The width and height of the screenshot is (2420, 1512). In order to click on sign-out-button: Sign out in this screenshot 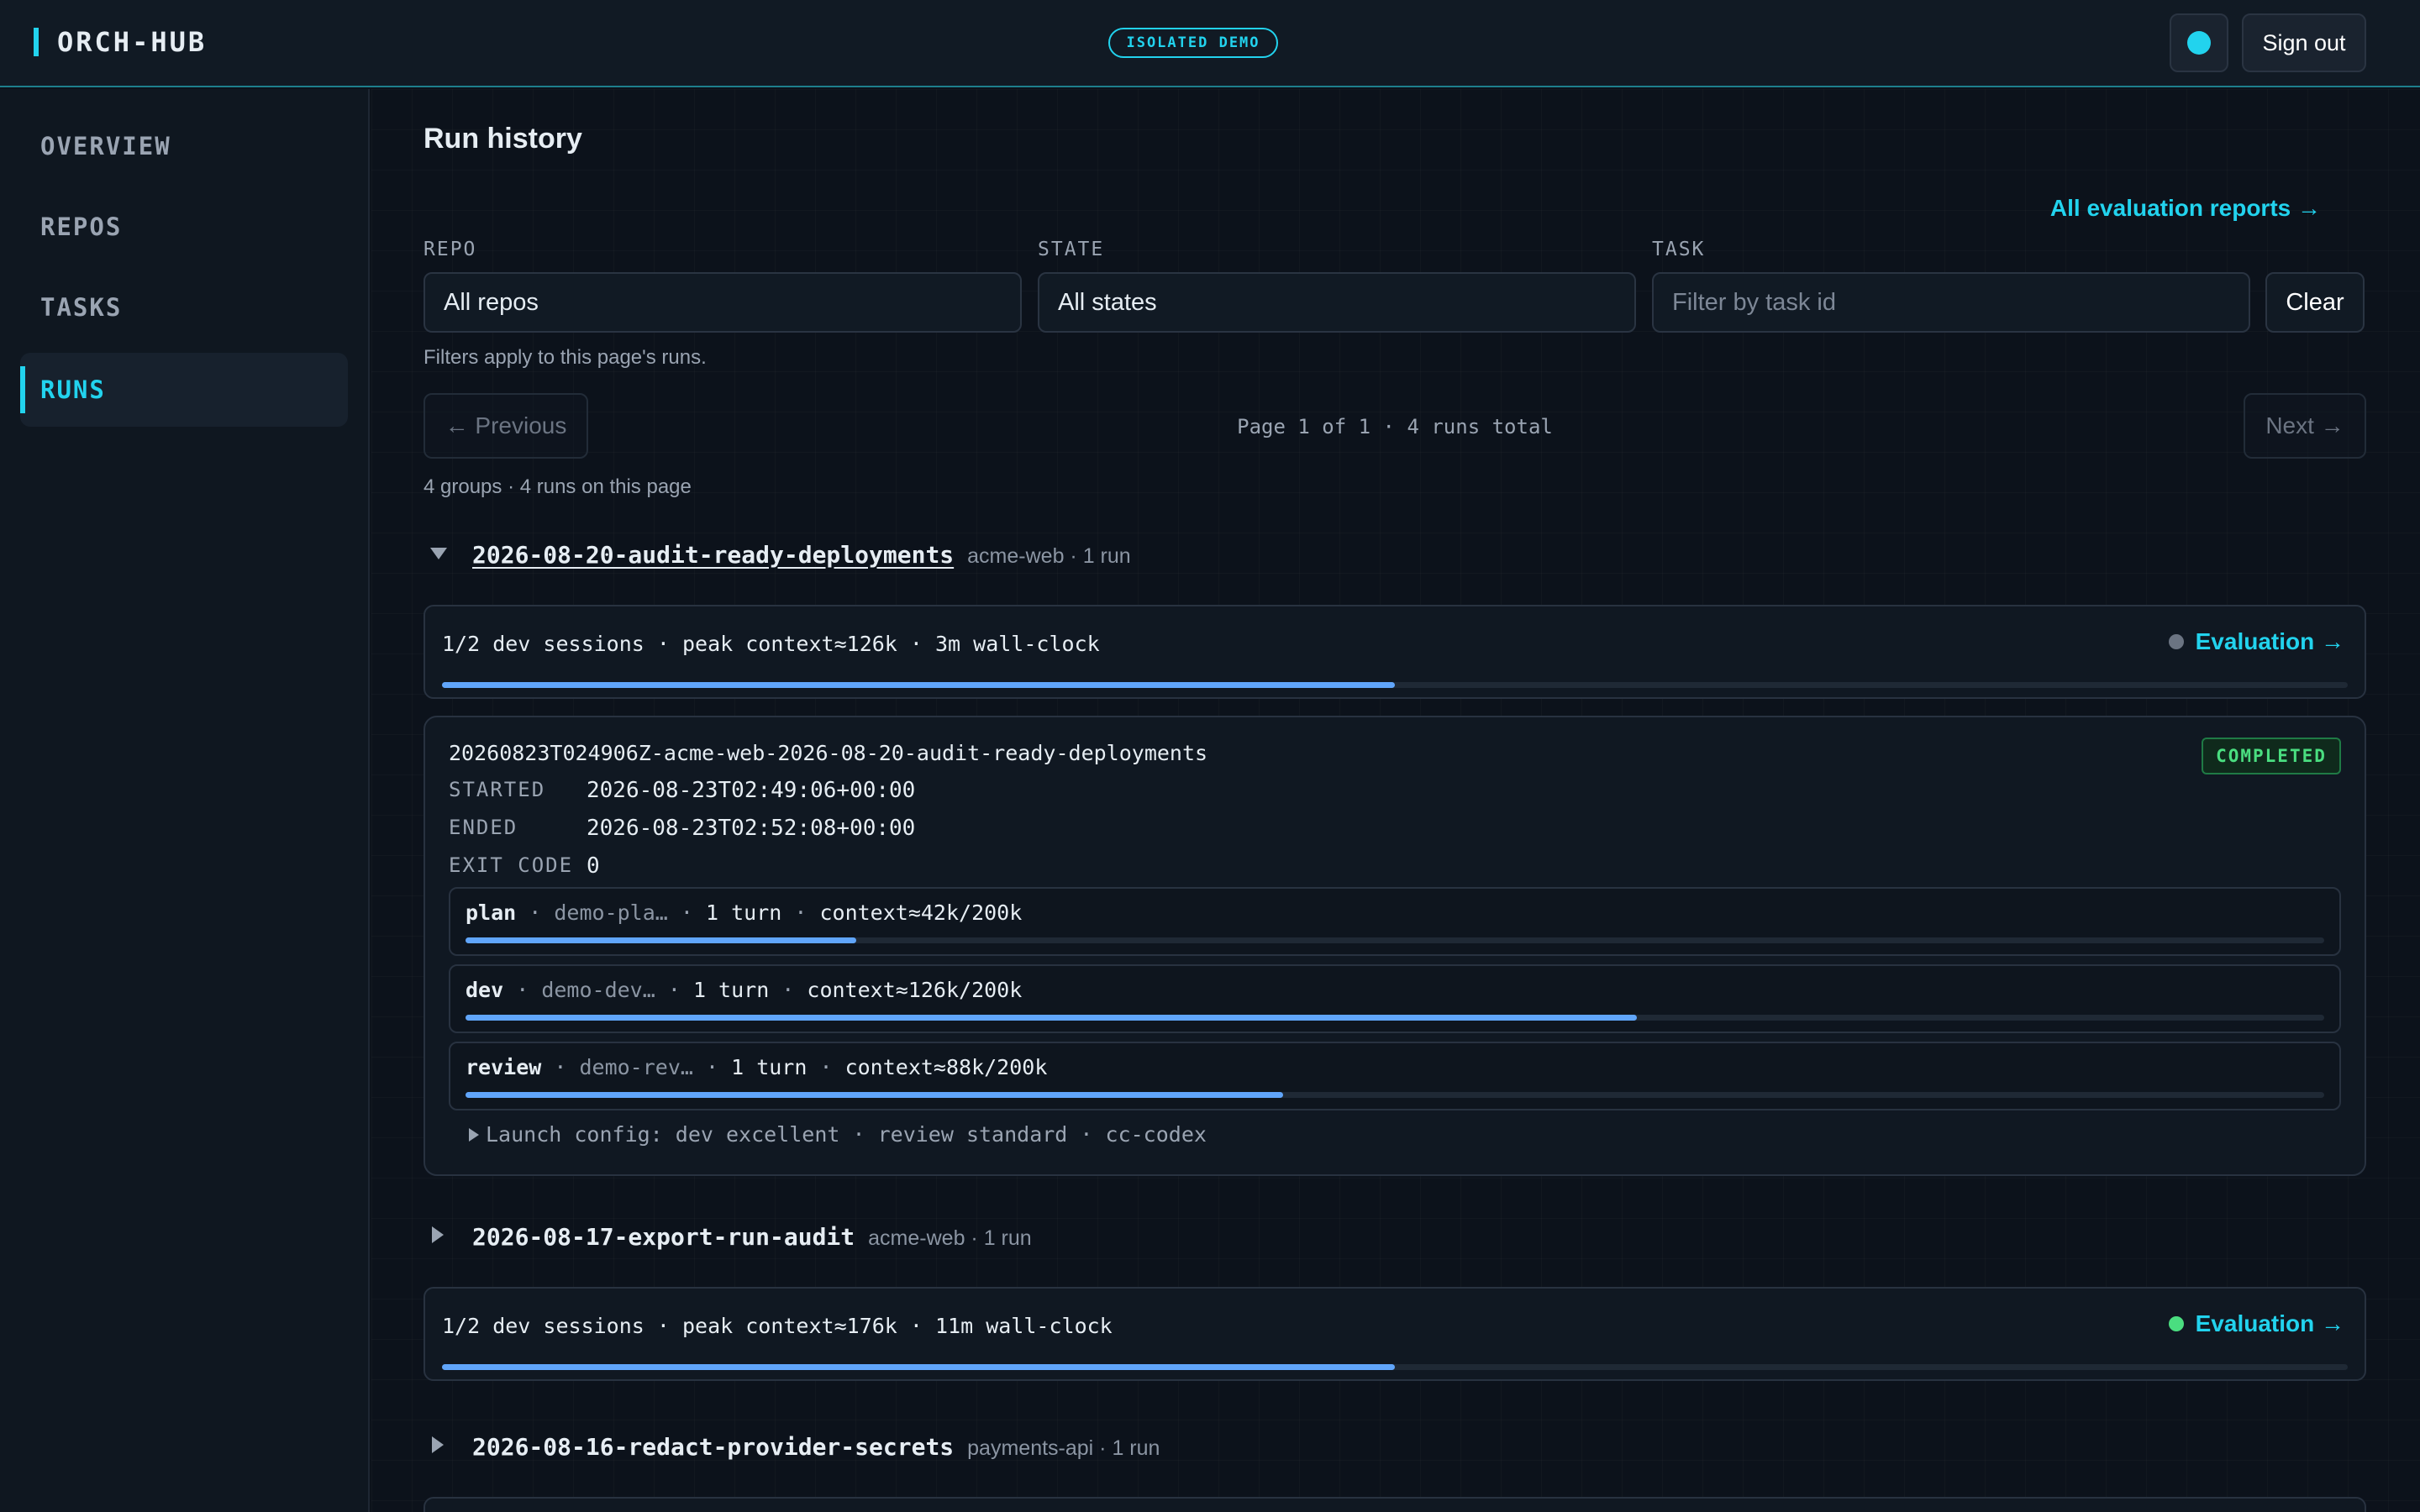, I will do `click(2304, 42)`.